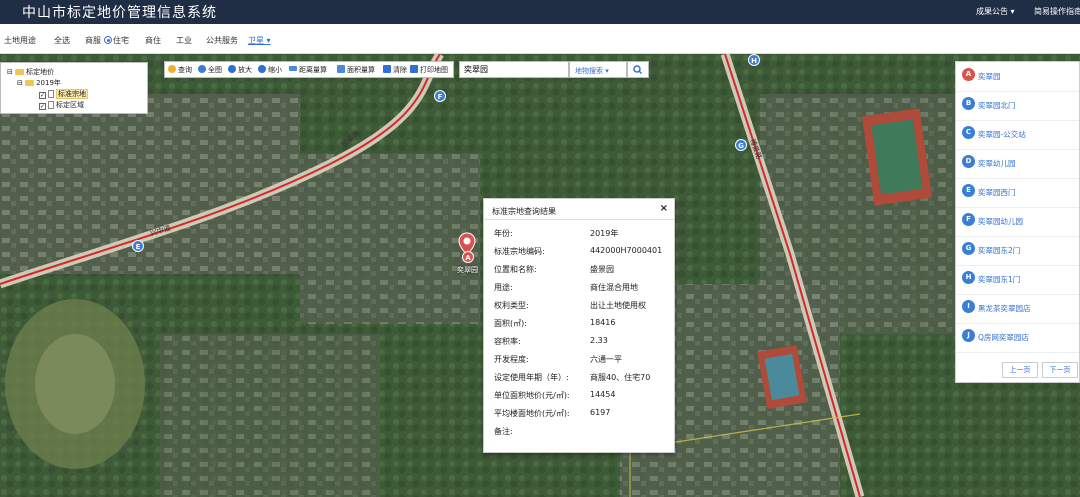  I want to click on result-name: 奕翠园东1门, so click(999, 279).